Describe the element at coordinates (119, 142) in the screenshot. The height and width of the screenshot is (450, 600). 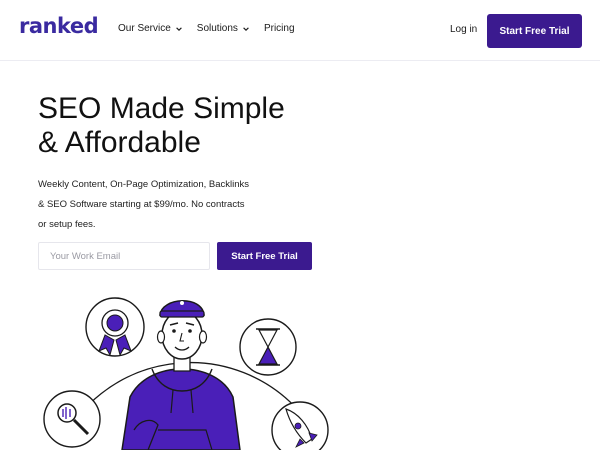
I see `hero-title-line-2: & Affordable` at that location.